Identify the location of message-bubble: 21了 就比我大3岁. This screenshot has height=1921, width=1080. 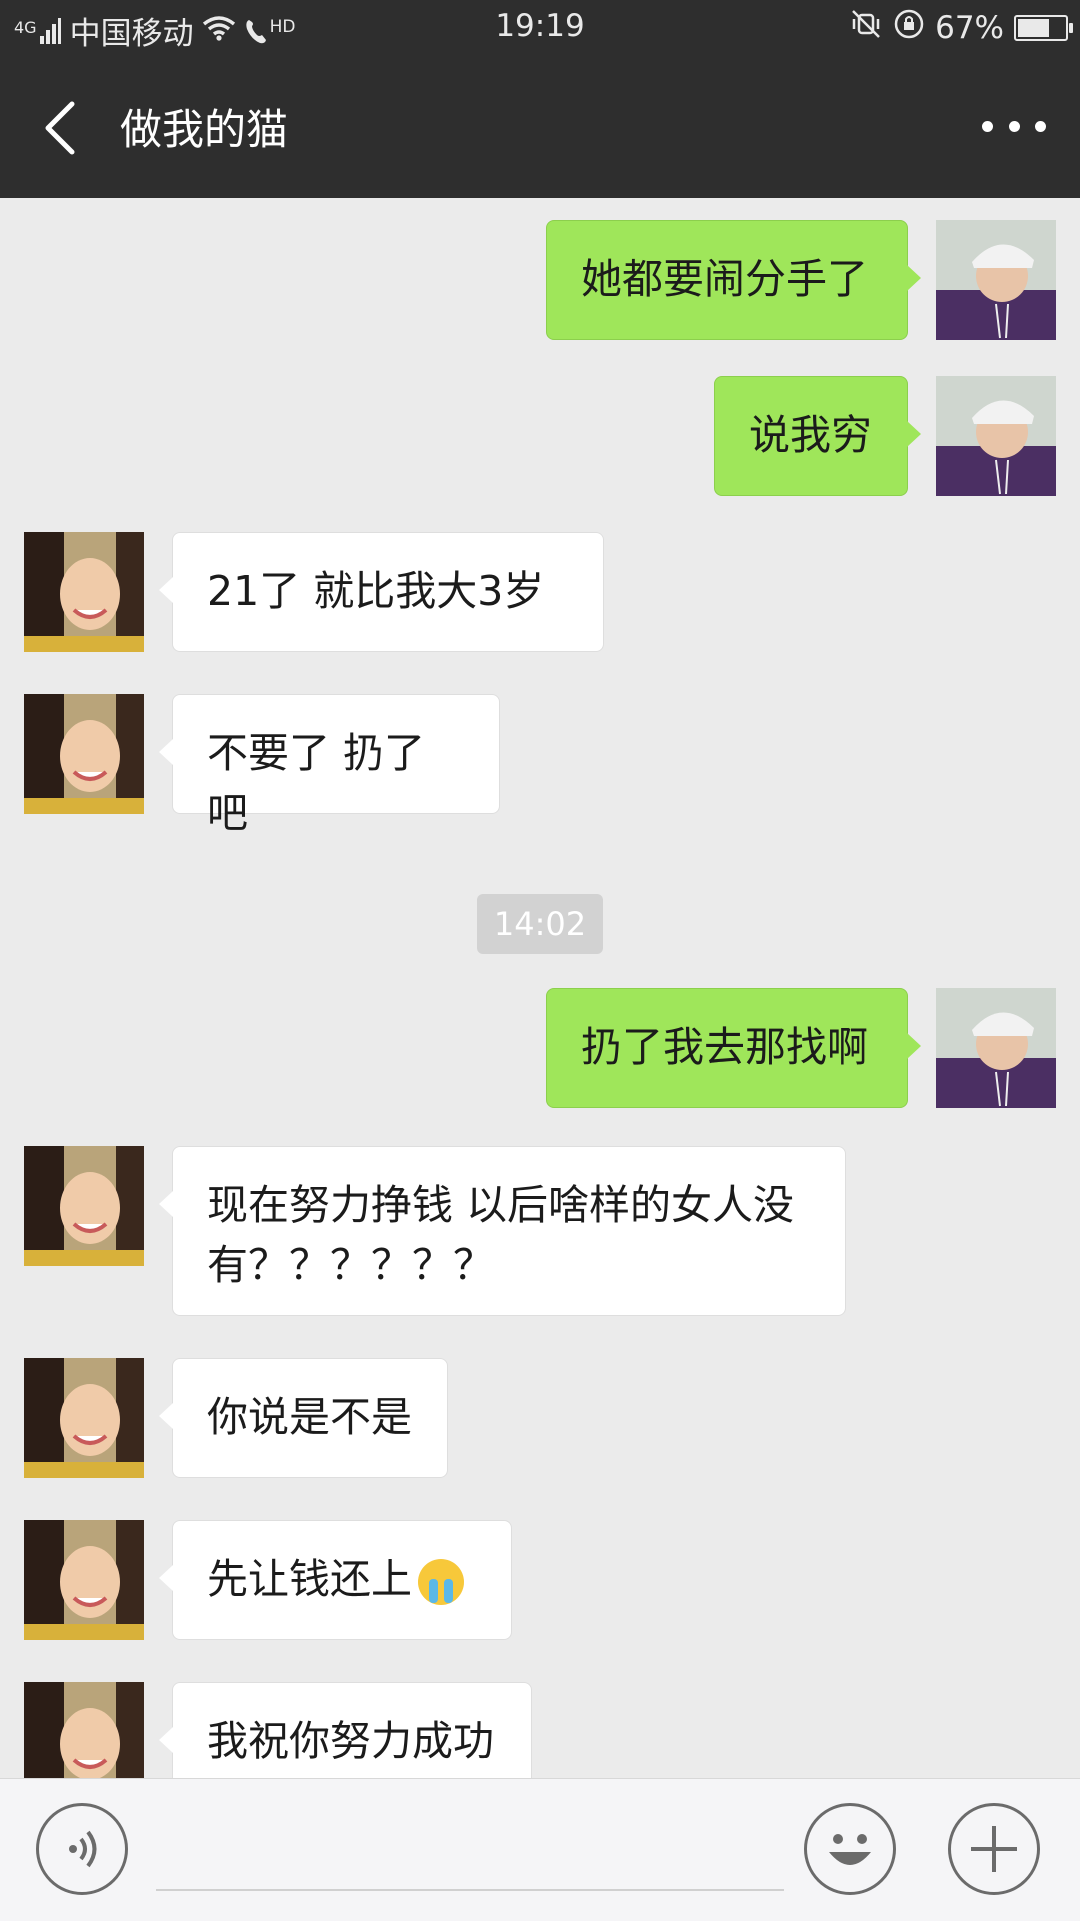
(381, 592).